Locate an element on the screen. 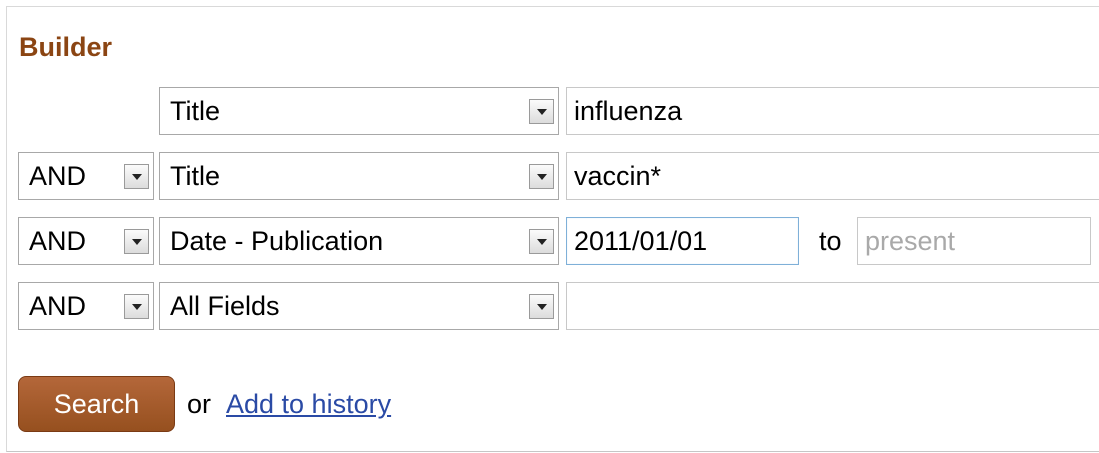 The width and height of the screenshot is (1099, 453). operator-select-2: AND is located at coordinates (86, 176).